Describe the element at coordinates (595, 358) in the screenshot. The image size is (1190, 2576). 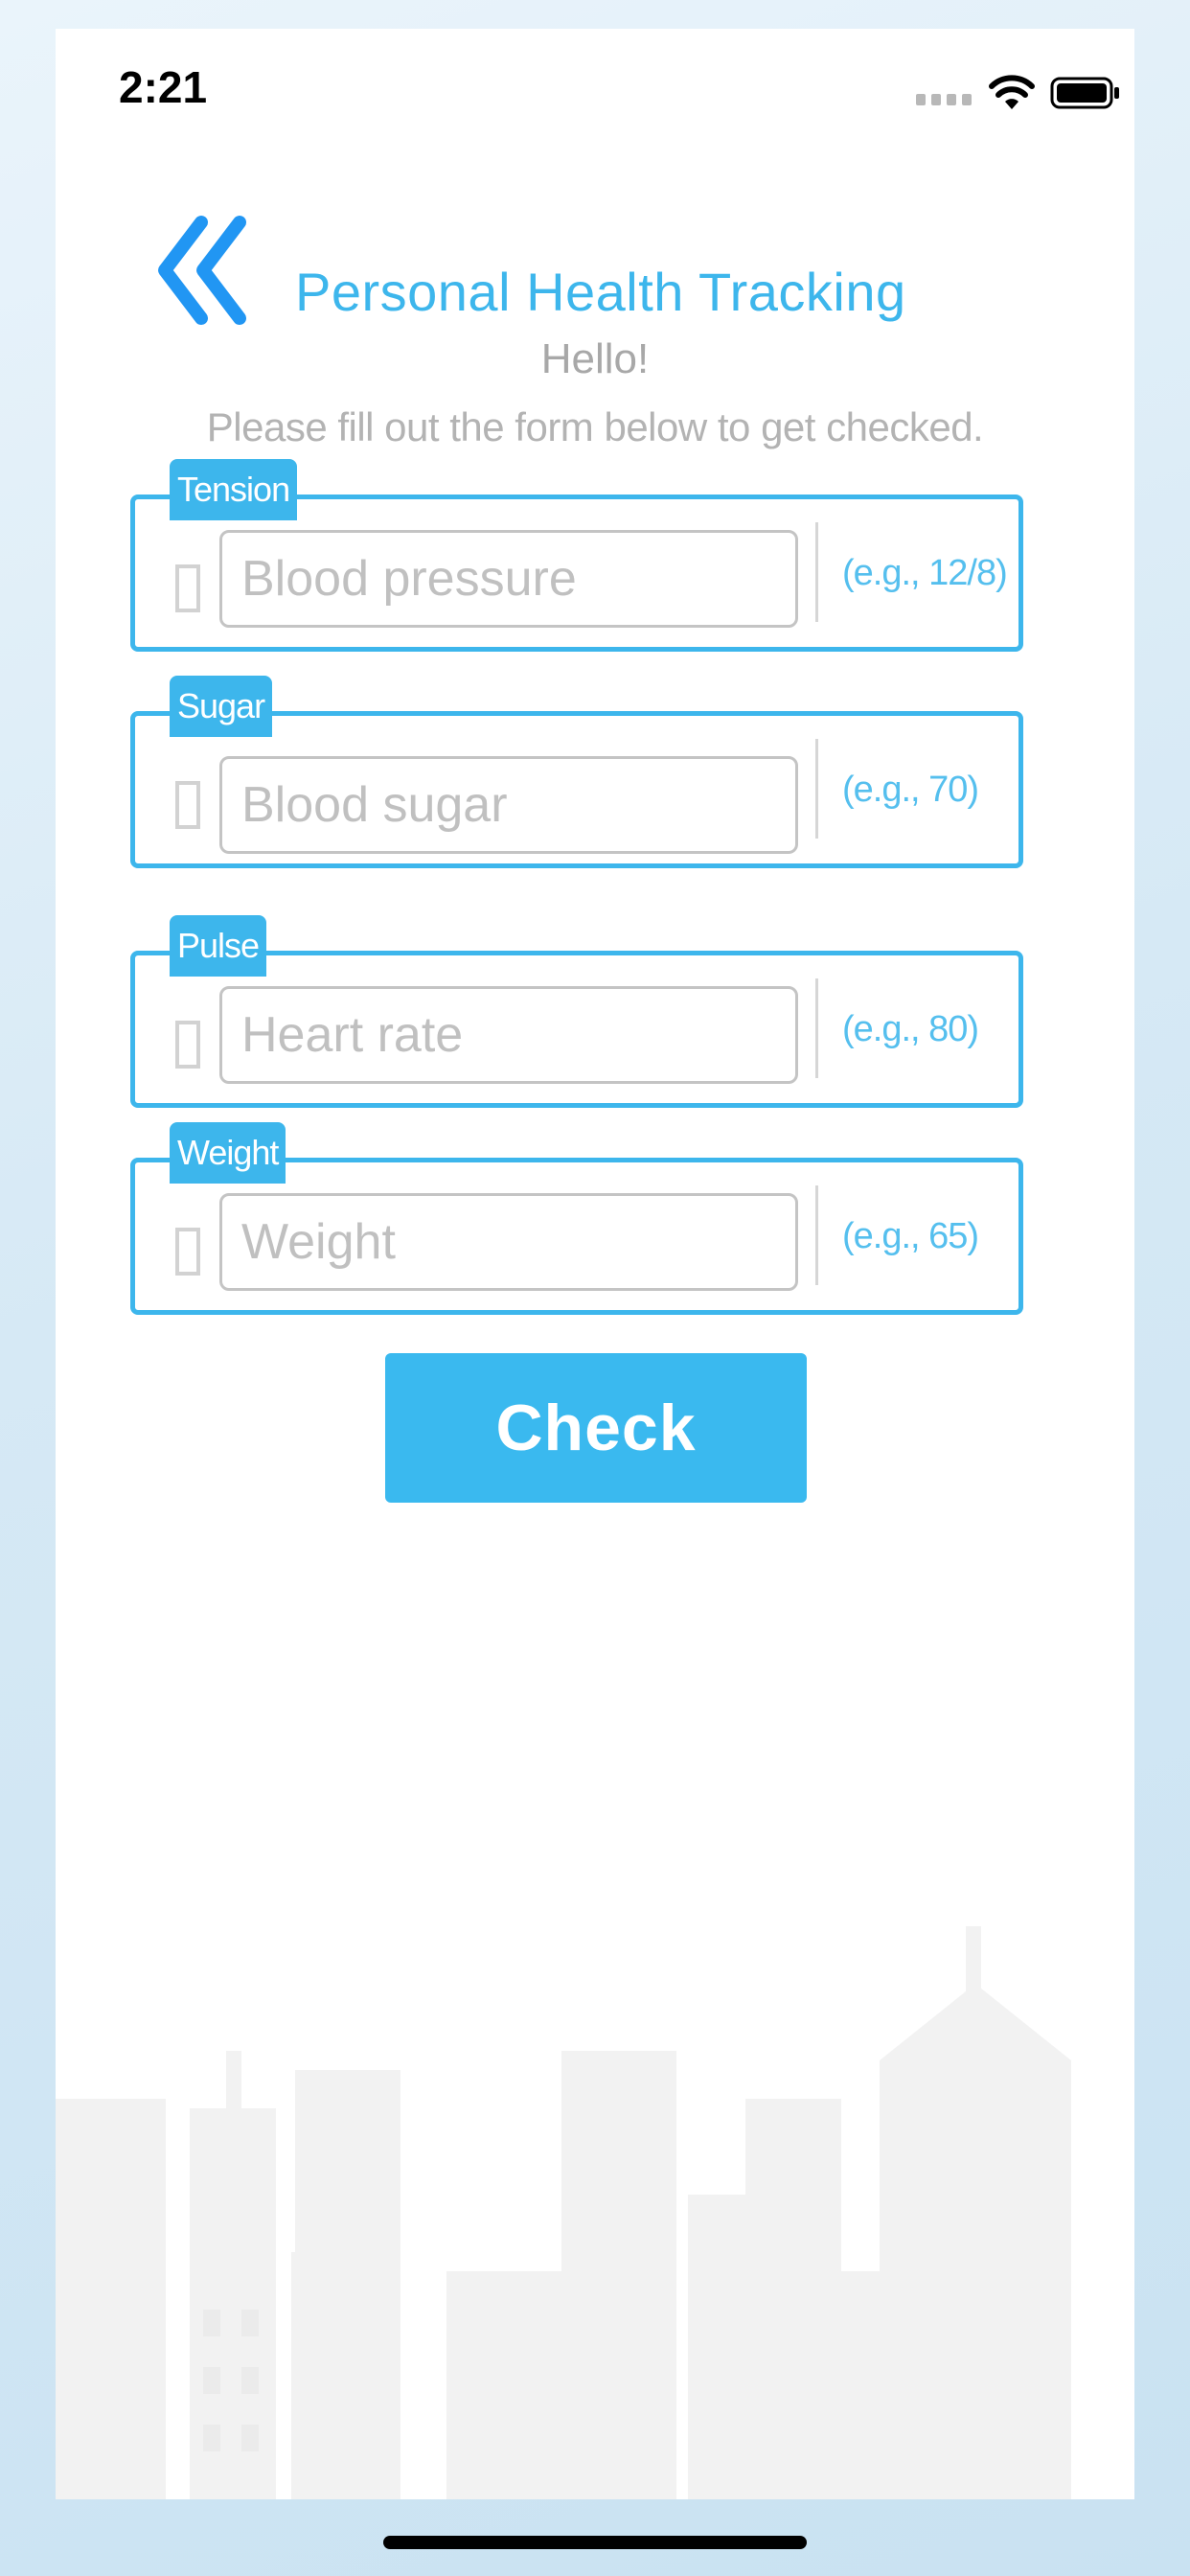
I see `greeting-text: Hello!` at that location.